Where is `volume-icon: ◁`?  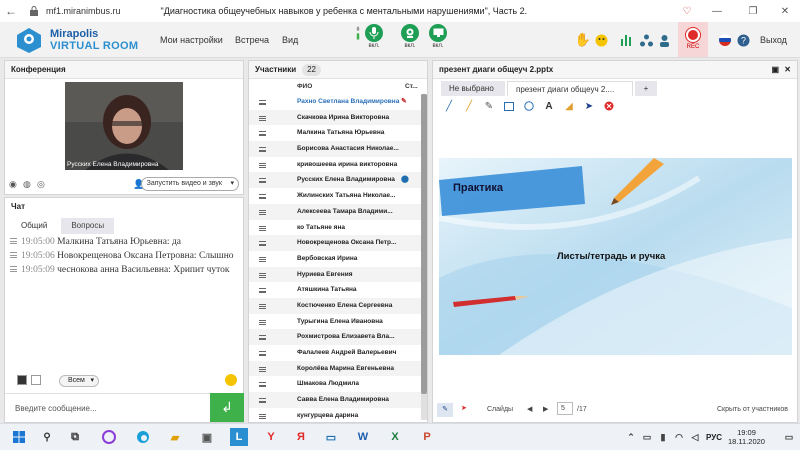 volume-icon: ◁ is located at coordinates (695, 437).